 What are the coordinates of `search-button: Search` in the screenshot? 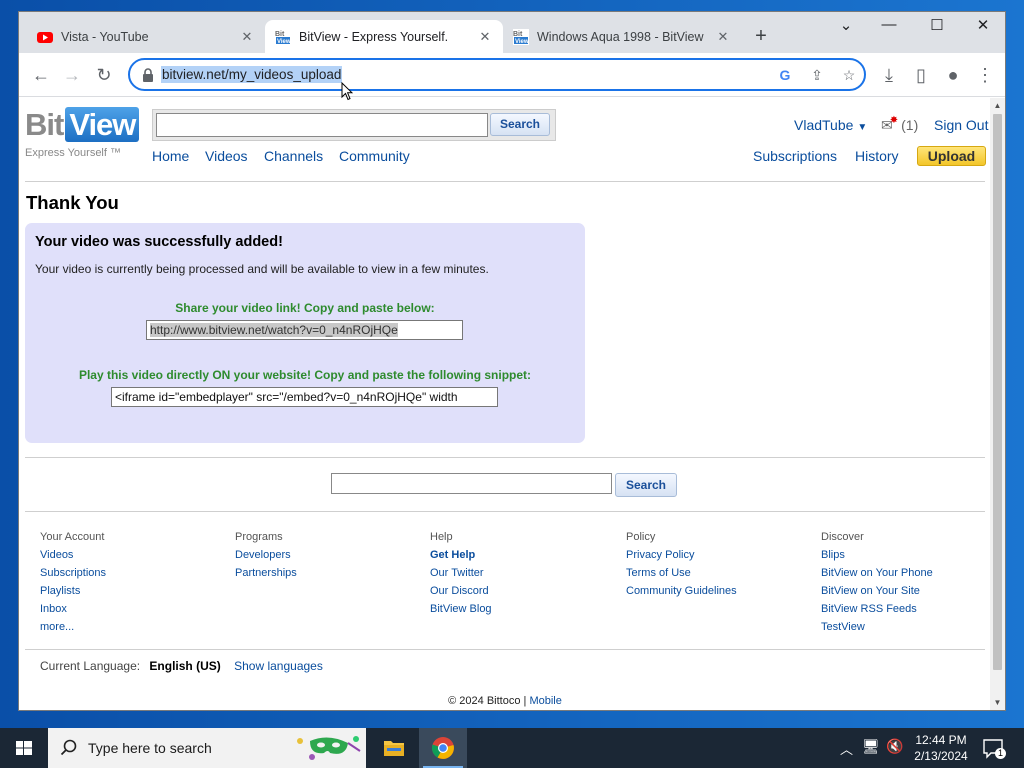 It's located at (520, 124).